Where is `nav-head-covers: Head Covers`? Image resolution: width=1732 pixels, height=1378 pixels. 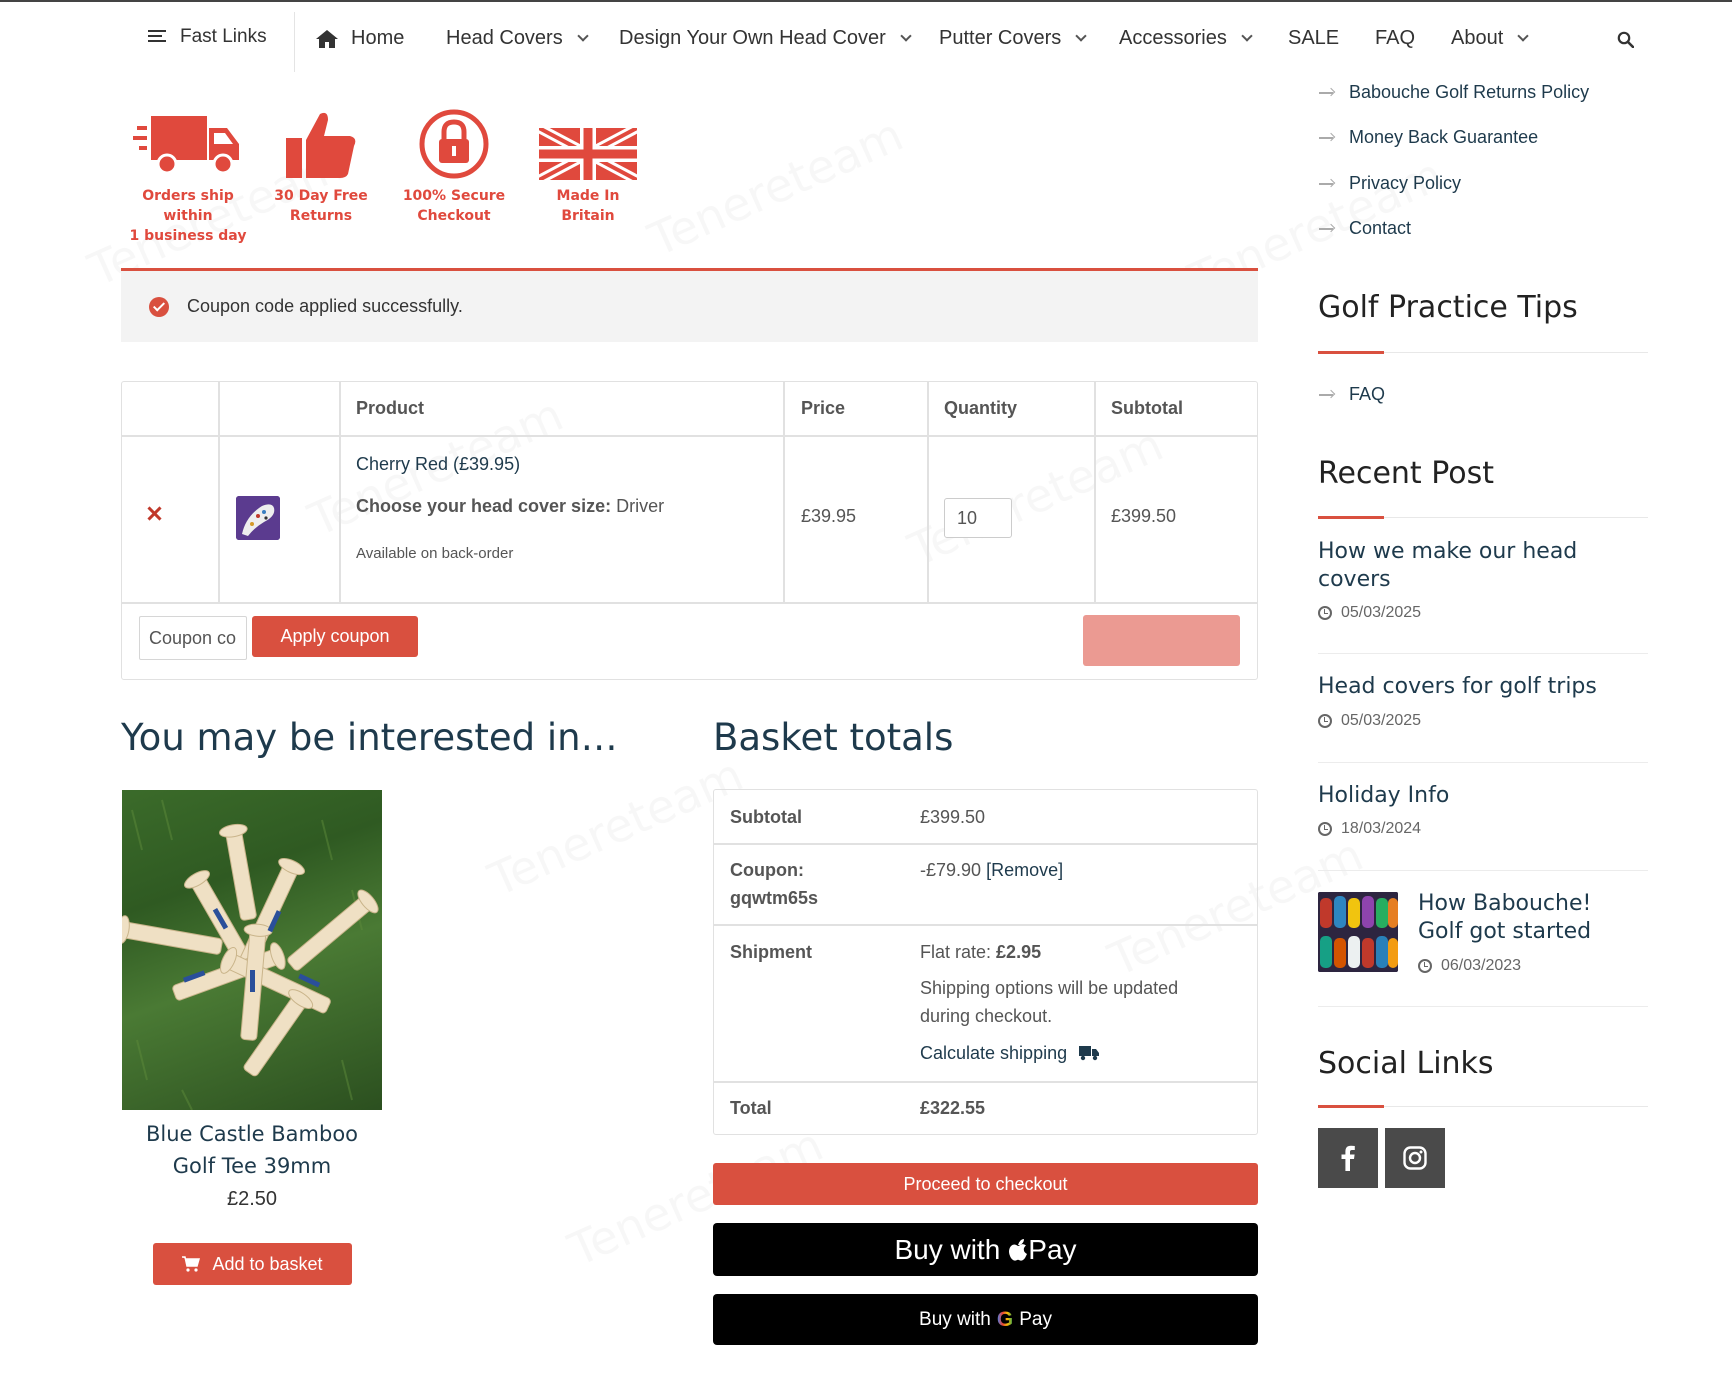
nav-head-covers: Head Covers is located at coordinates (517, 38).